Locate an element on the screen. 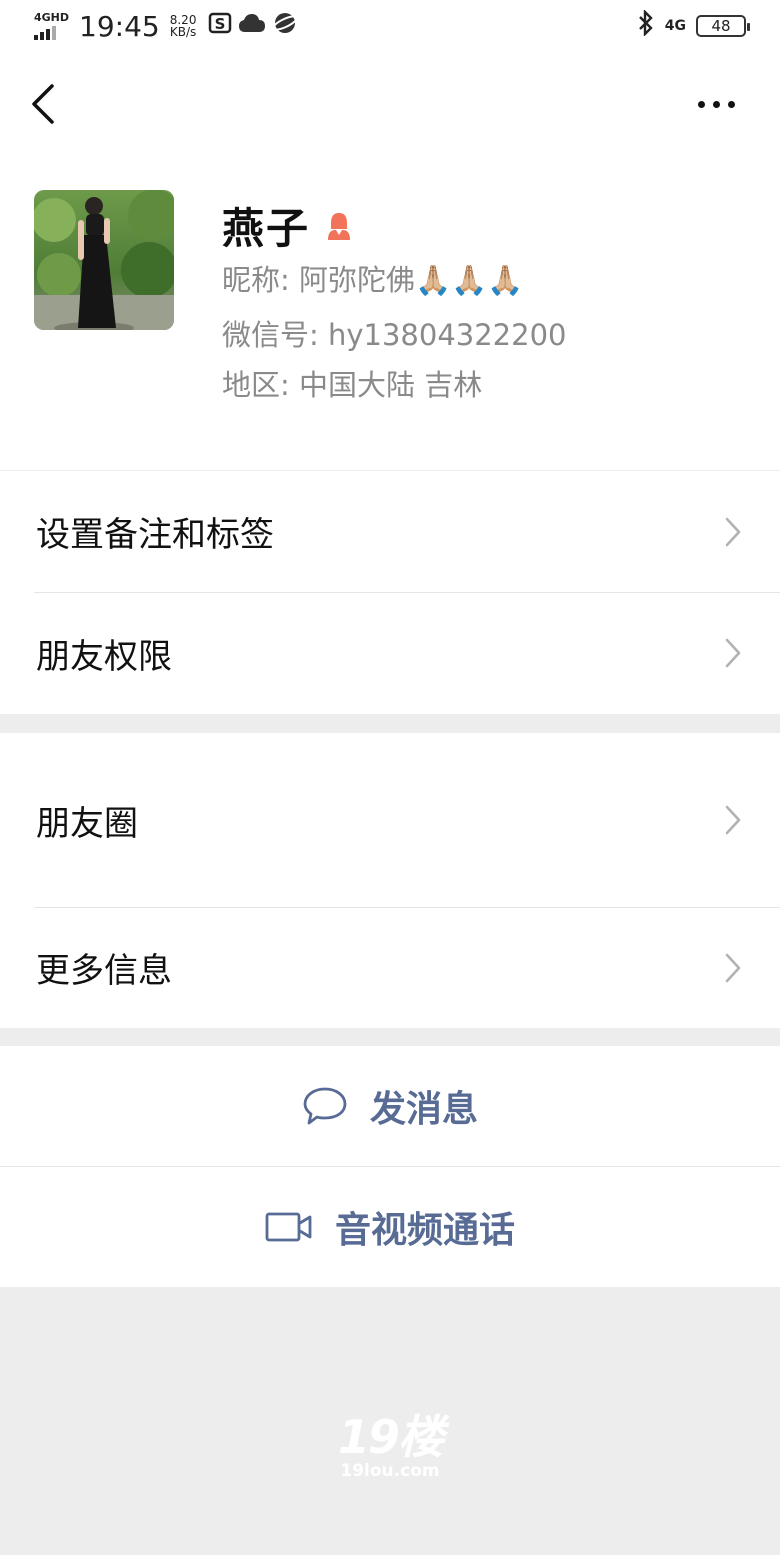  video-call-label: 音视频通话 is located at coordinates (424, 1230).